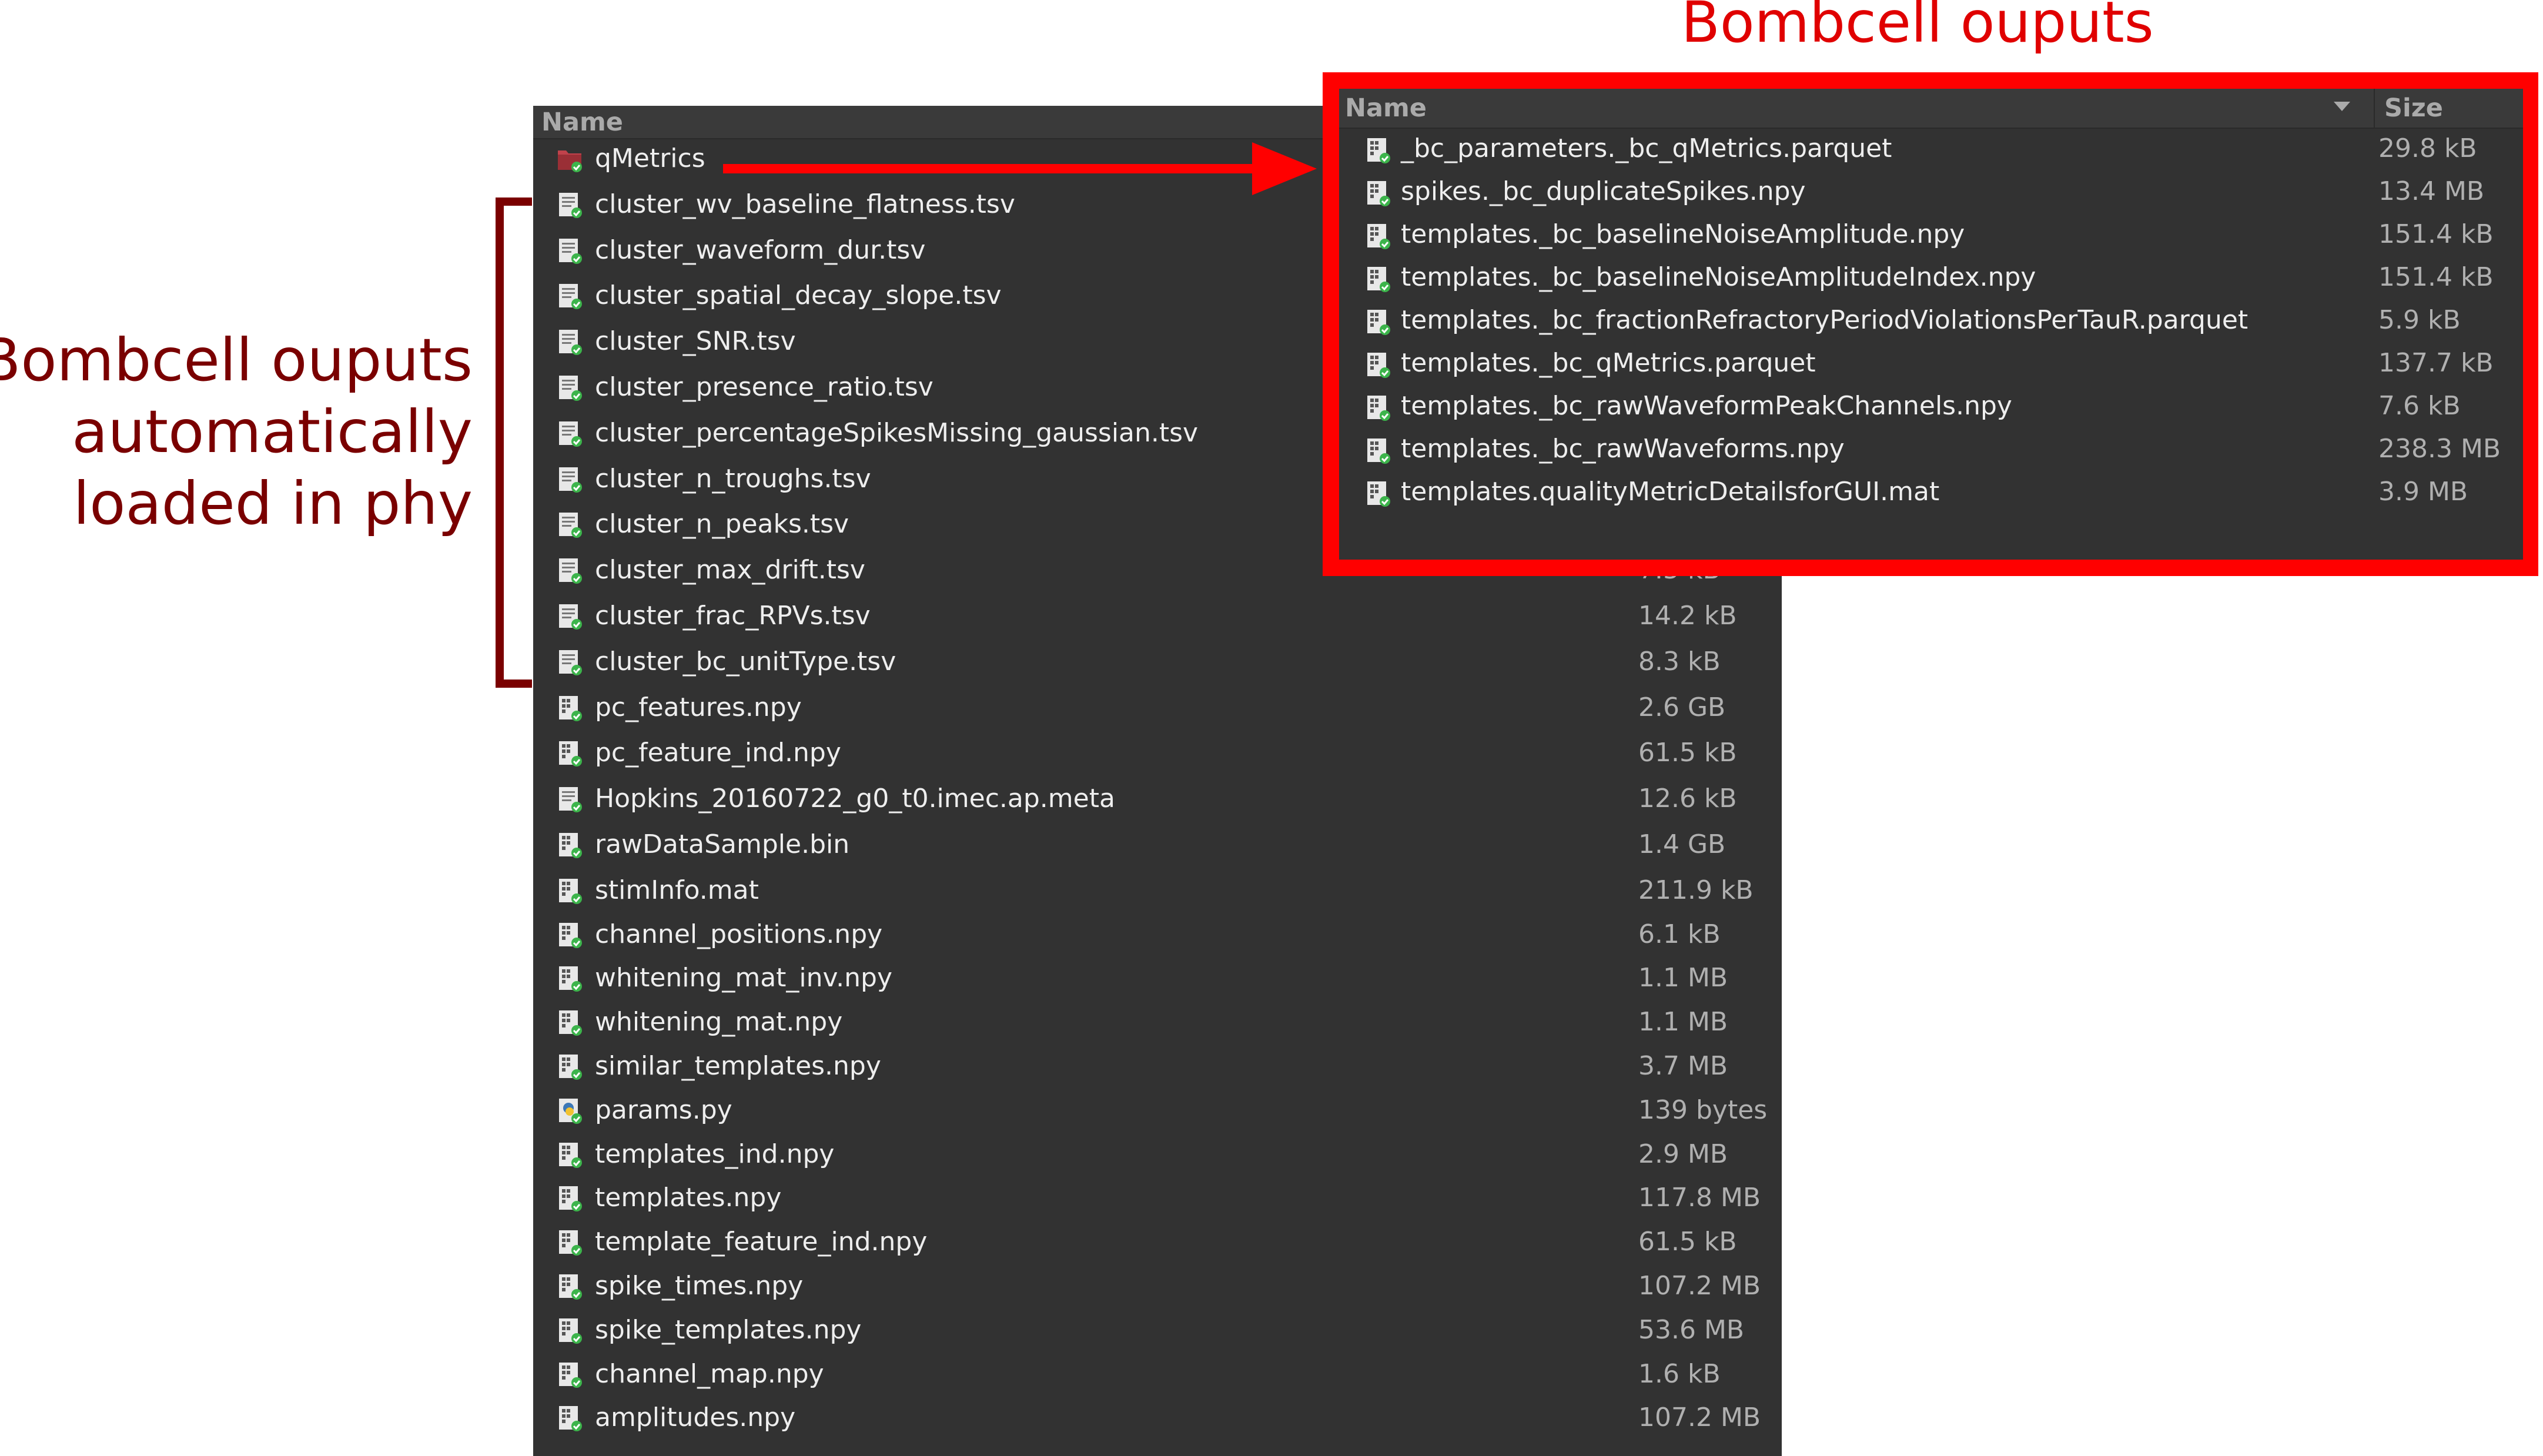 The width and height of the screenshot is (2543, 1456). Describe the element at coordinates (2413, 108) in the screenshot. I see `size-column-header: Size` at that location.